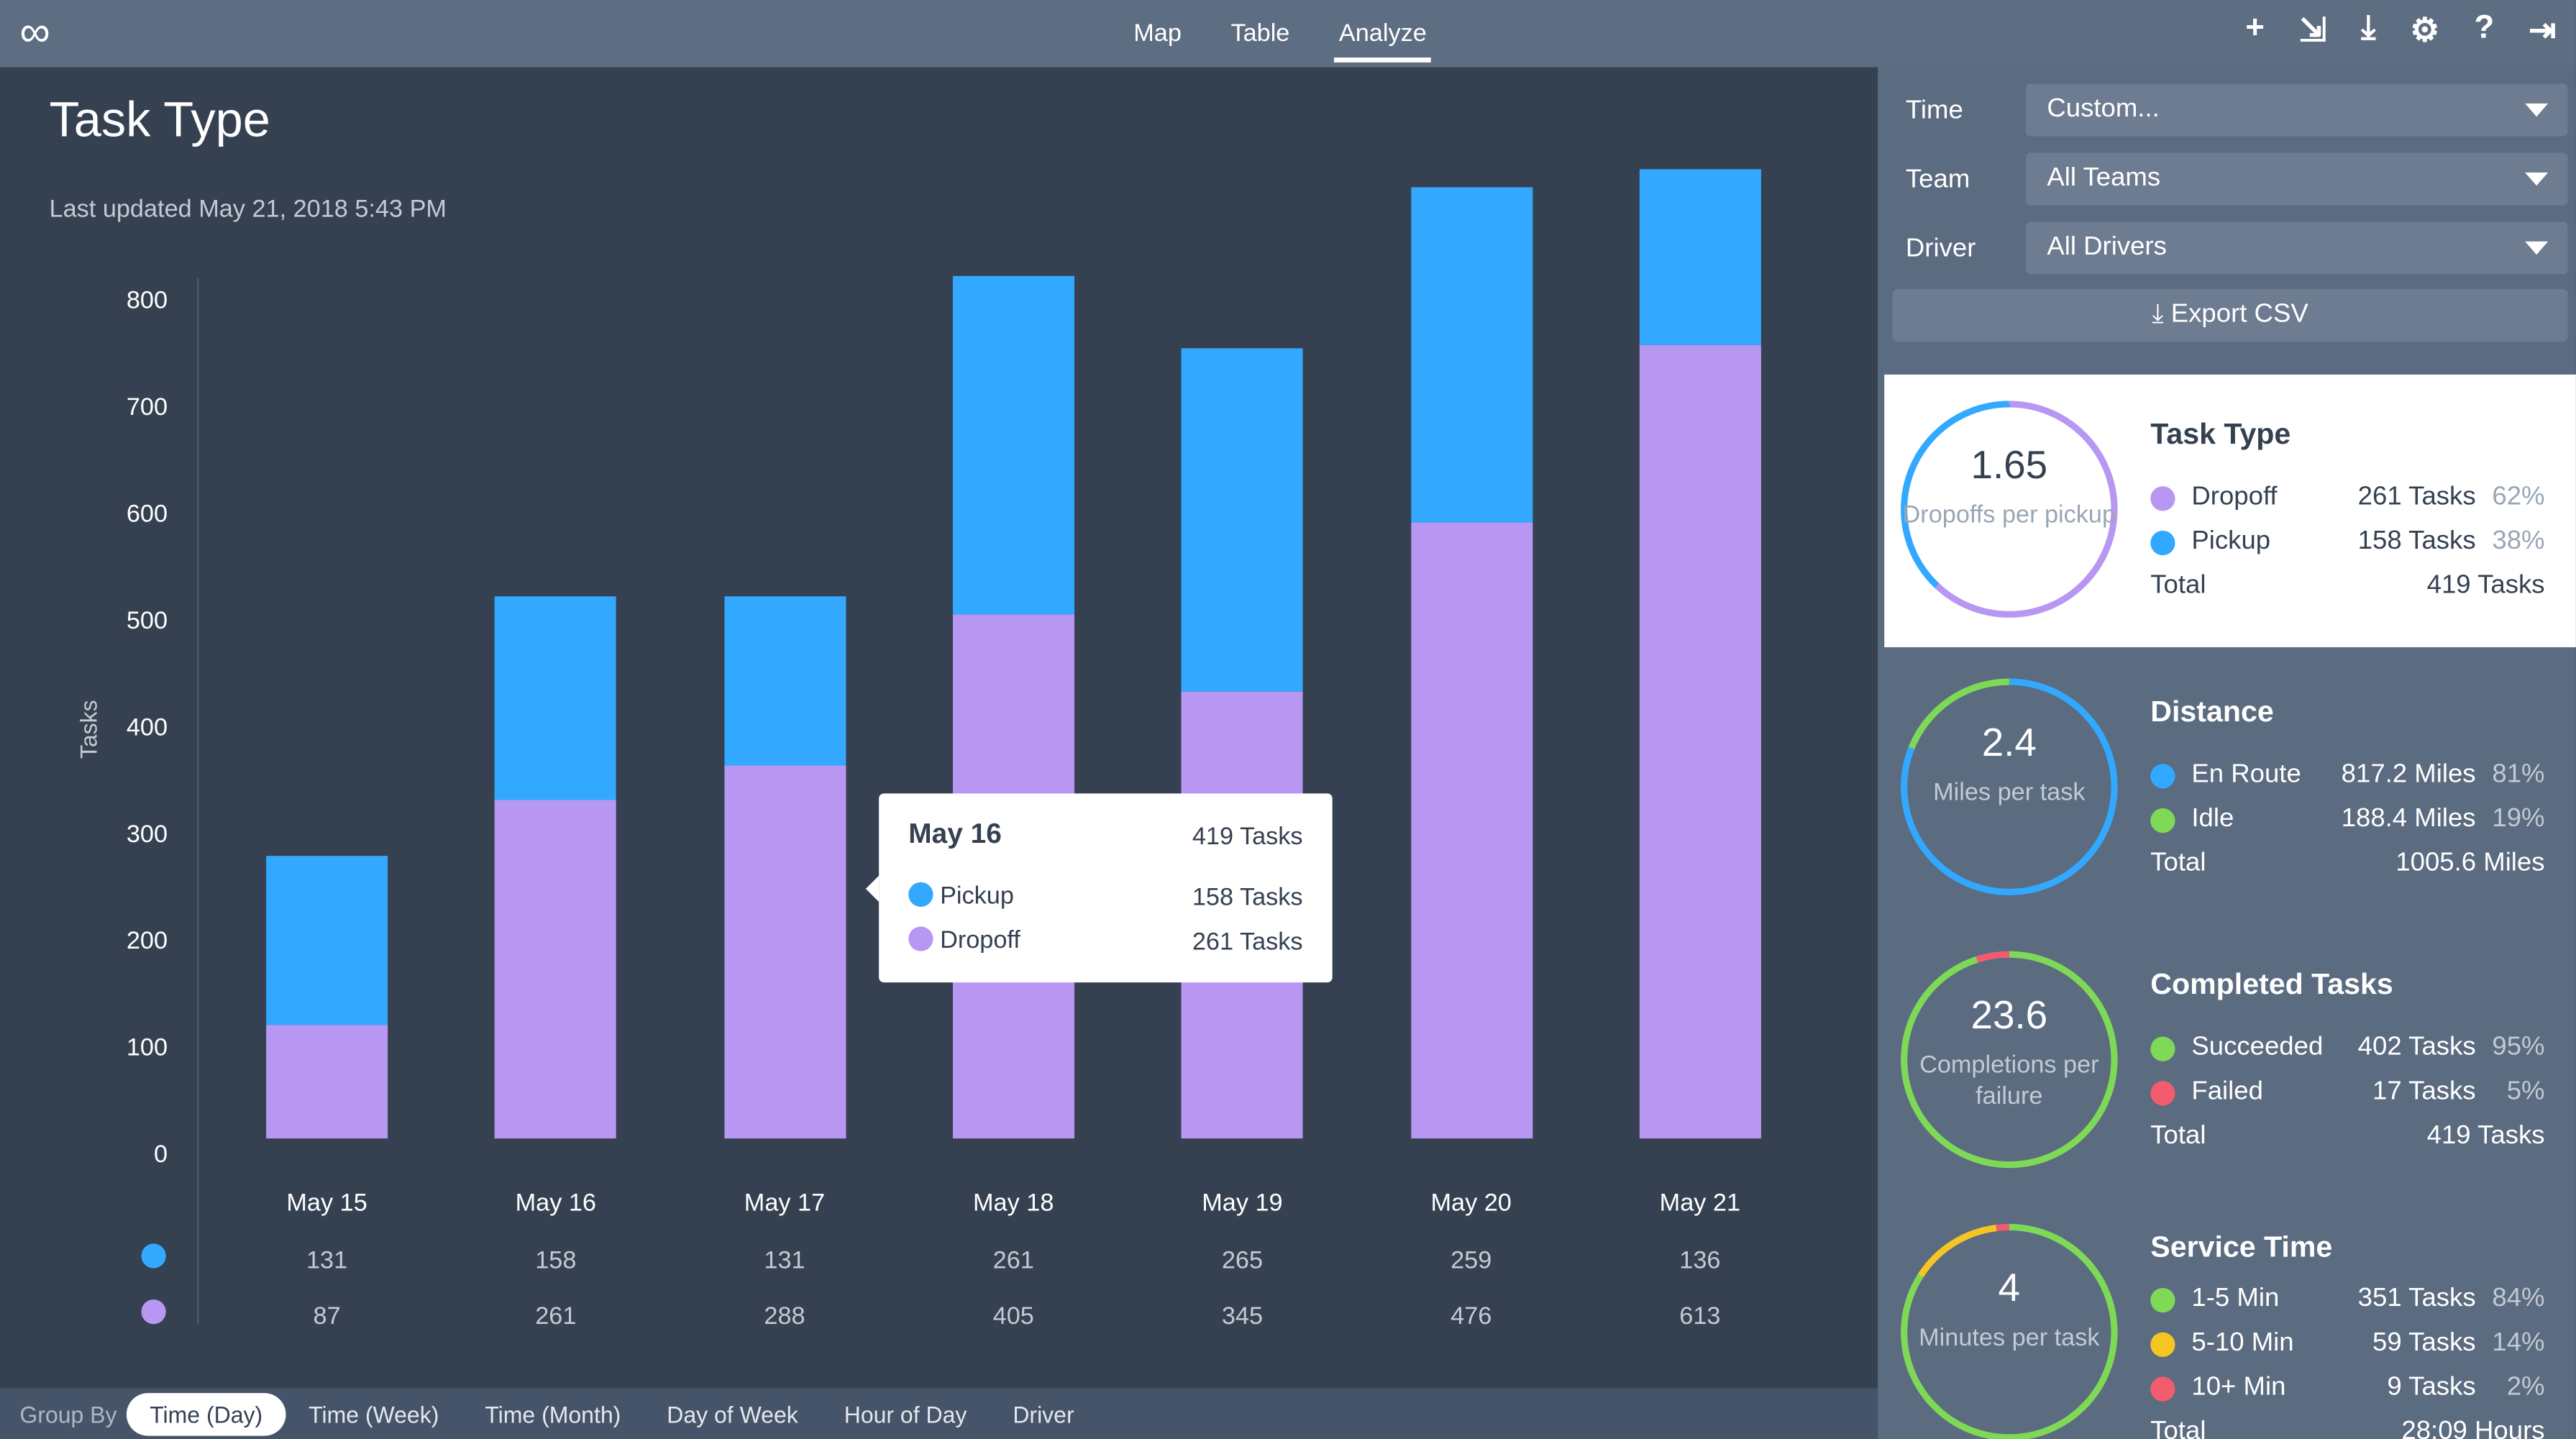 This screenshot has width=2576, height=1439. I want to click on group-driver: Driver, so click(1043, 1413).